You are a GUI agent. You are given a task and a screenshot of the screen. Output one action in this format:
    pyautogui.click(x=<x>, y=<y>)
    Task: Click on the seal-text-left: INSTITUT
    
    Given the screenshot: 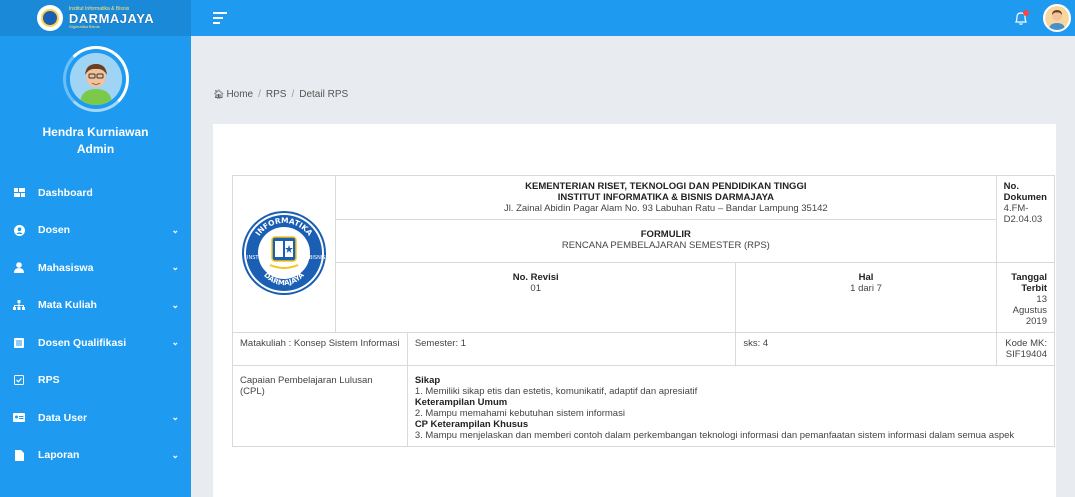 What is the action you would take?
    pyautogui.click(x=259, y=258)
    